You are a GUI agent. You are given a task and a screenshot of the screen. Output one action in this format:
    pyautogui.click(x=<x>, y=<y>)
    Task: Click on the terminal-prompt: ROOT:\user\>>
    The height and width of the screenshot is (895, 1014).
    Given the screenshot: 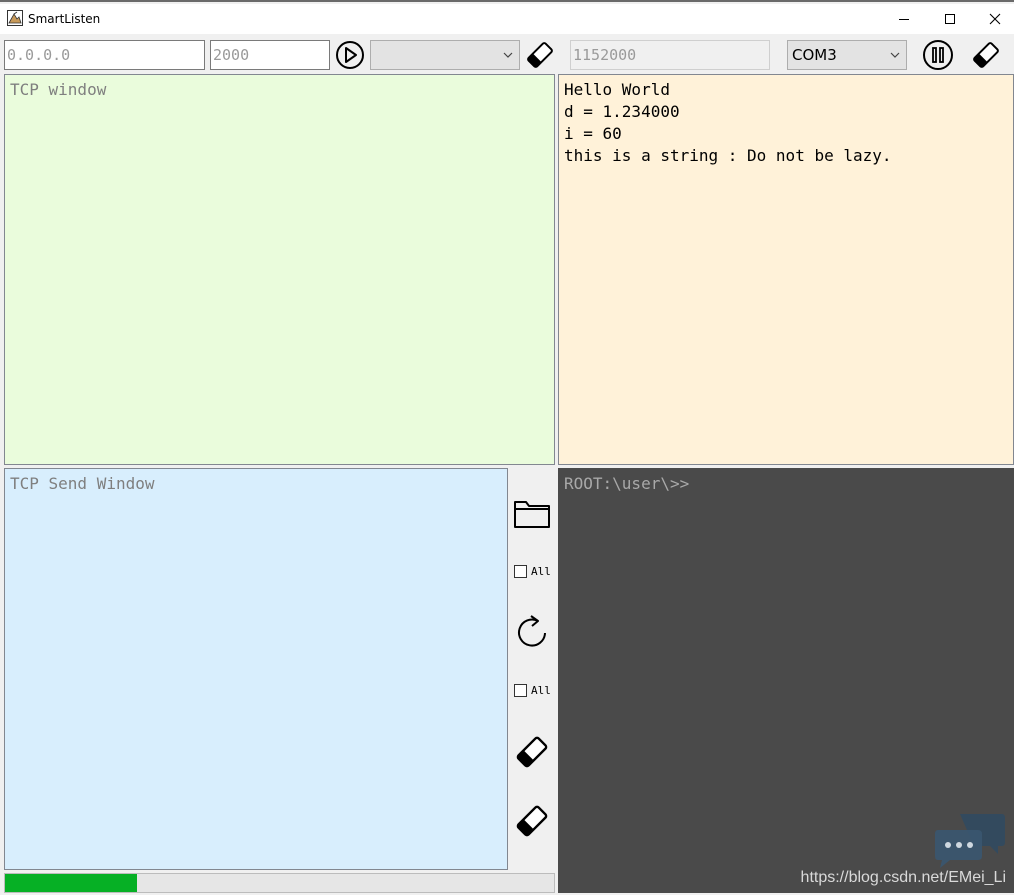 What is the action you would take?
    pyautogui.click(x=627, y=483)
    